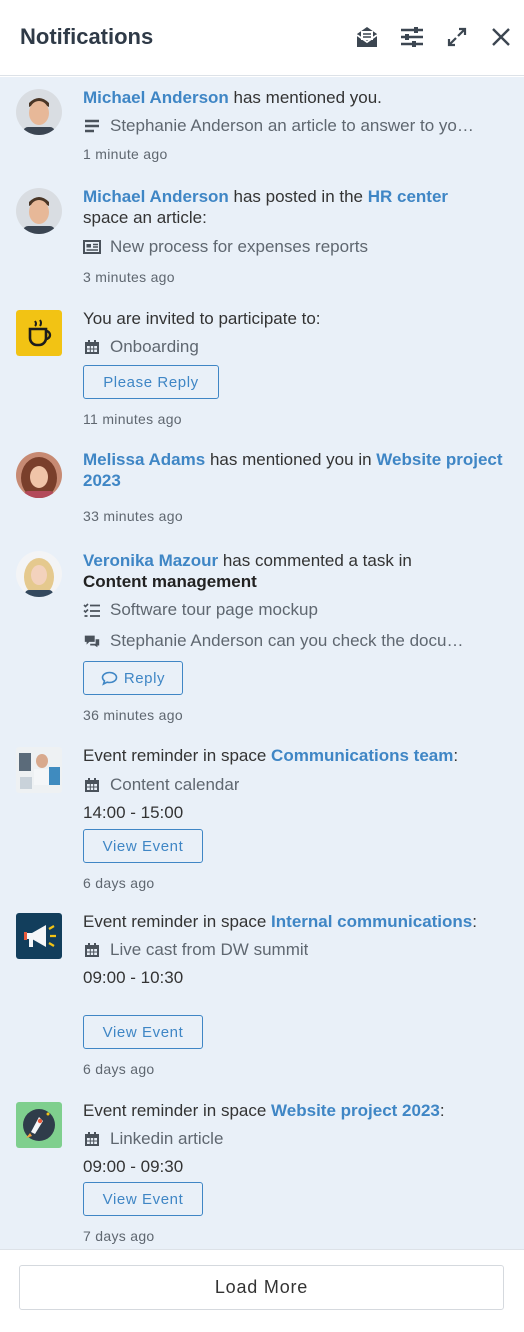  Describe the element at coordinates (132, 419) in the screenshot. I see `timestamp: 11 minutes ago` at that location.